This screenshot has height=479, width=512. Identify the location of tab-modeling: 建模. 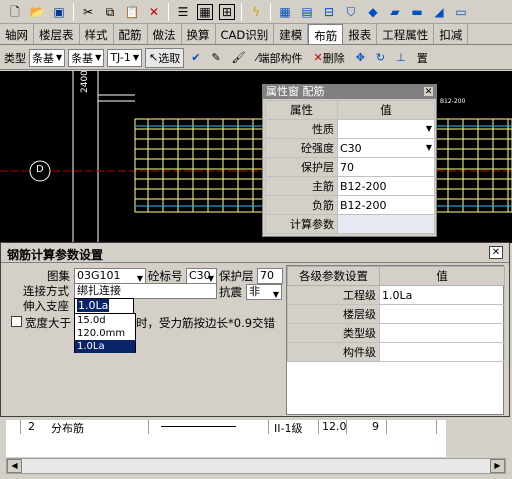
(291, 34).